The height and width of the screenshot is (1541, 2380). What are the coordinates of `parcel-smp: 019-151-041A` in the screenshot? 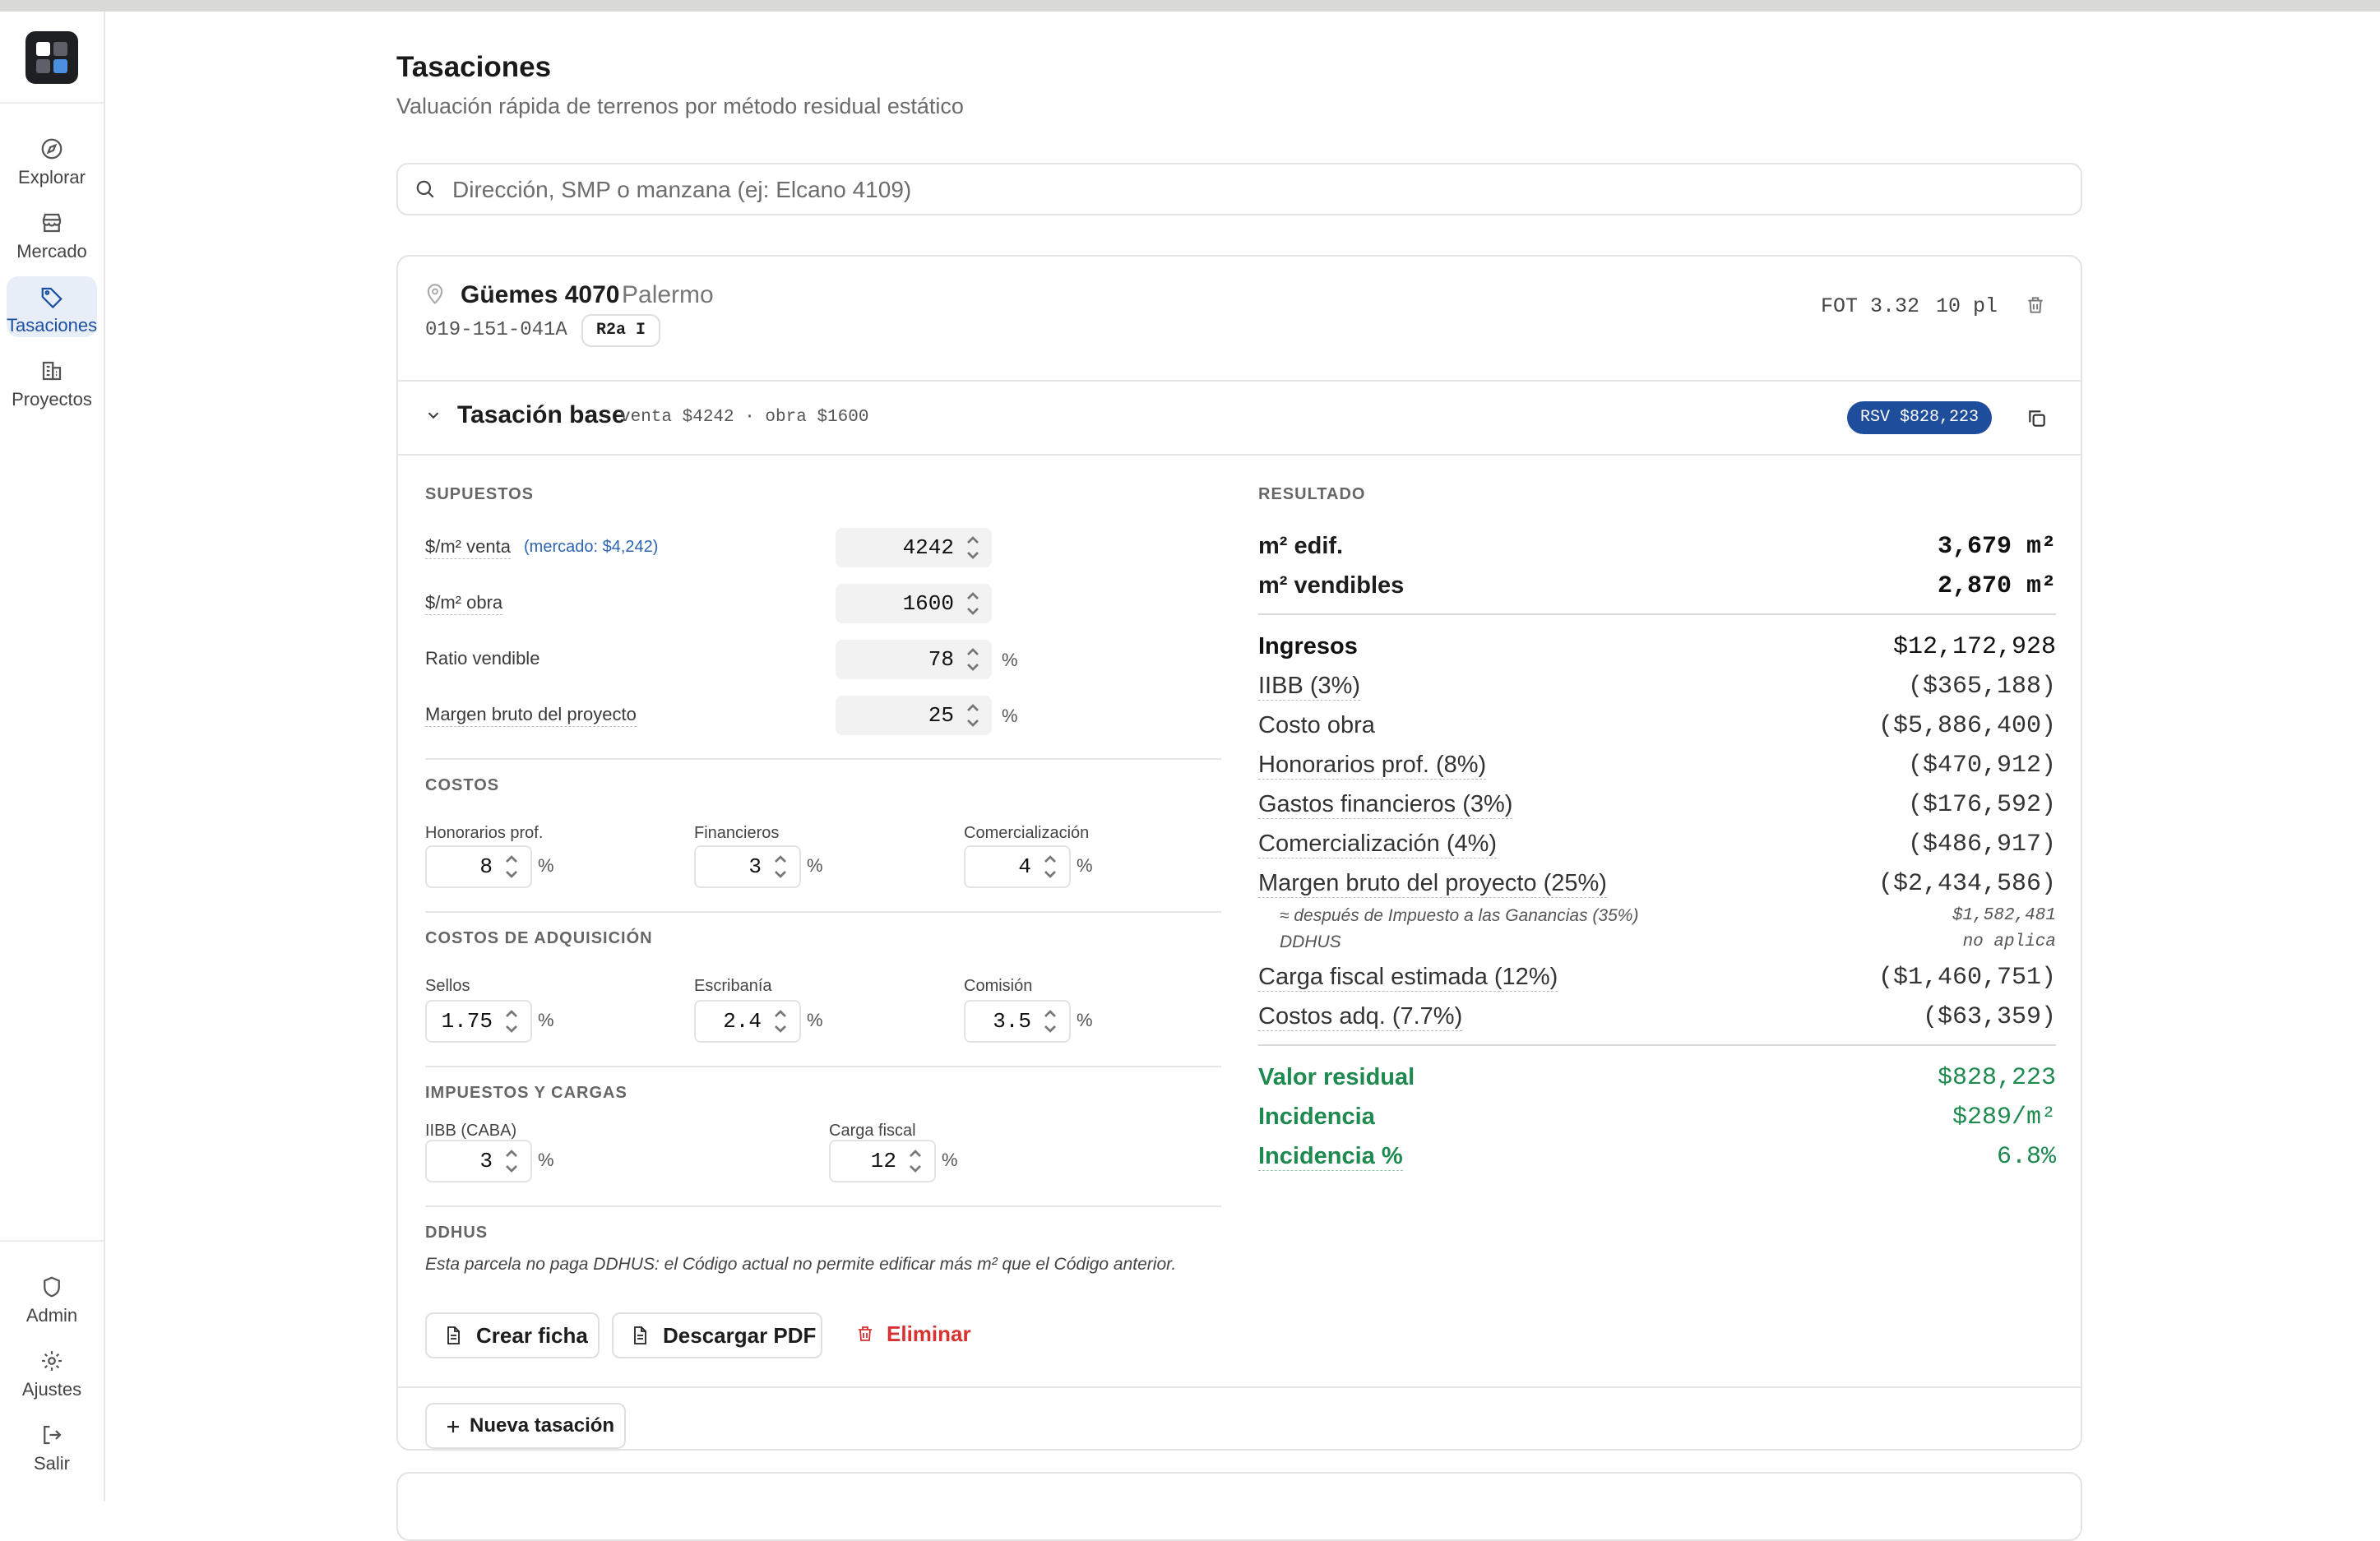 It's located at (496, 330).